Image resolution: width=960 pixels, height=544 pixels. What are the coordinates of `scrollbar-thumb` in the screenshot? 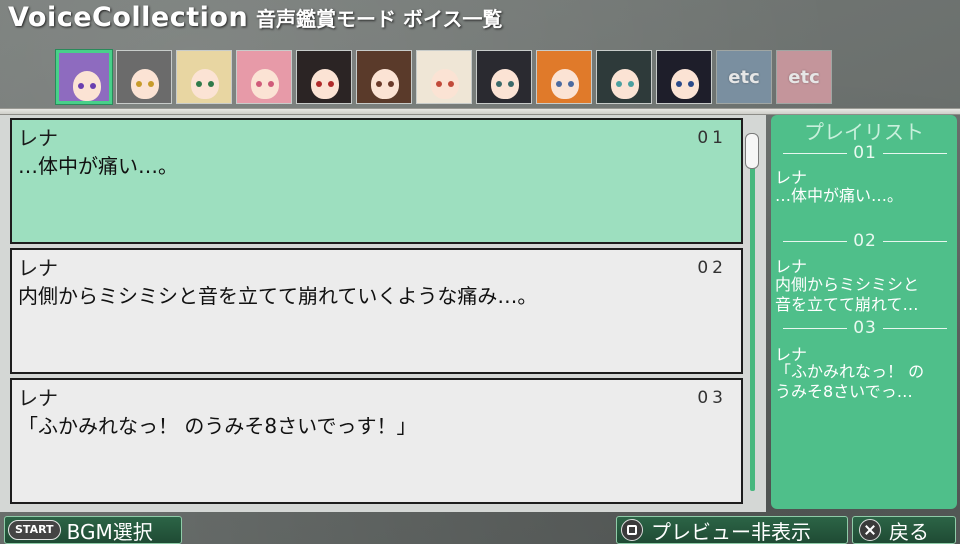 It's located at (752, 151).